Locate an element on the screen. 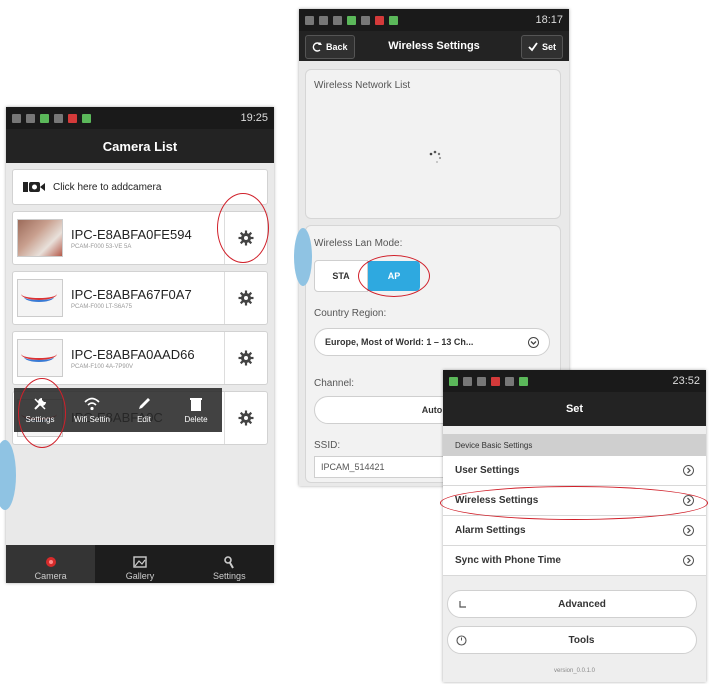  context-delete-label: Delete is located at coordinates (196, 419).